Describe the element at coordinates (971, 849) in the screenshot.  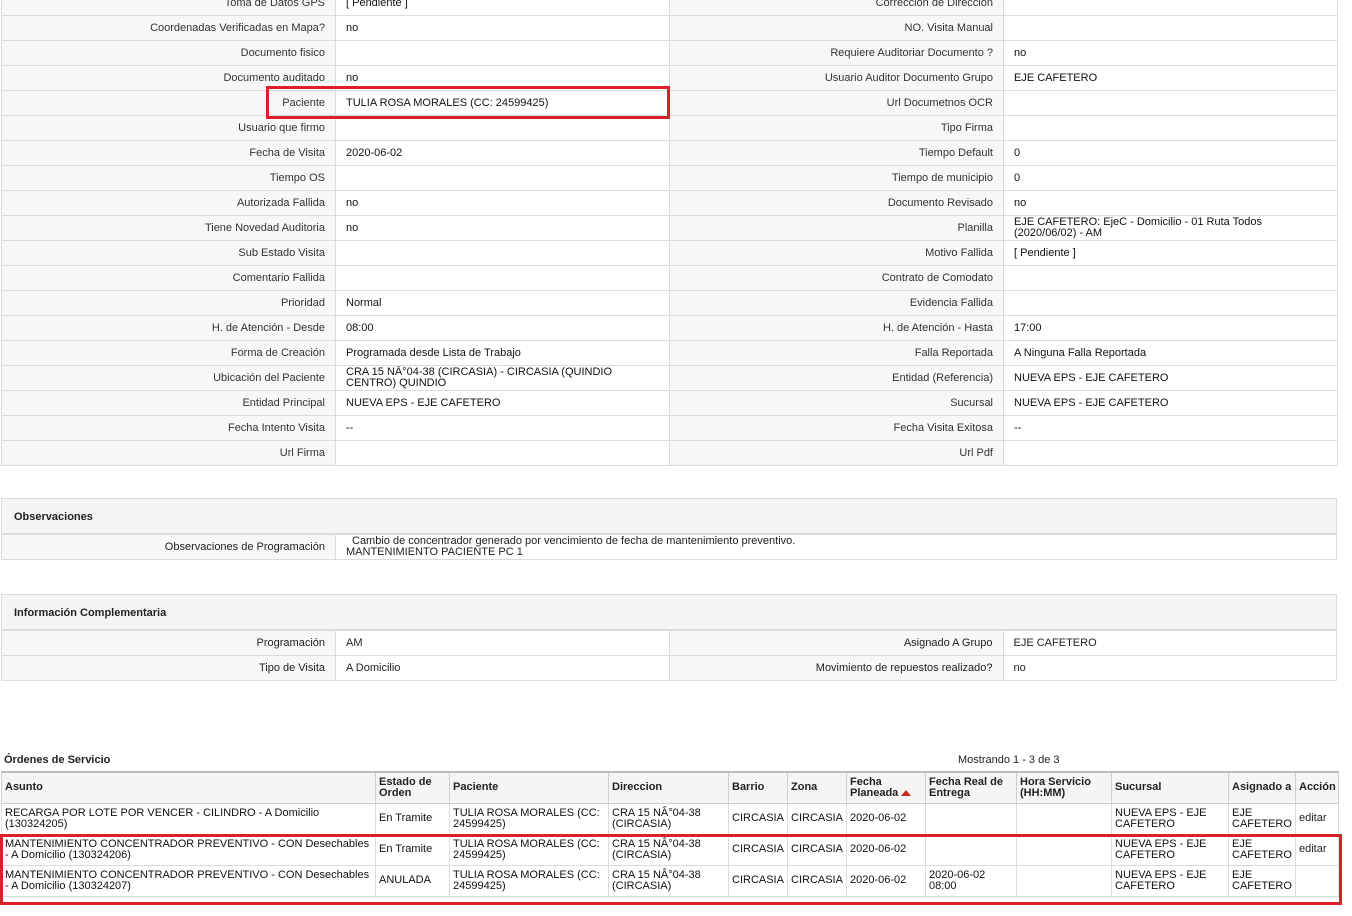
I see `cell-fecha-real` at that location.